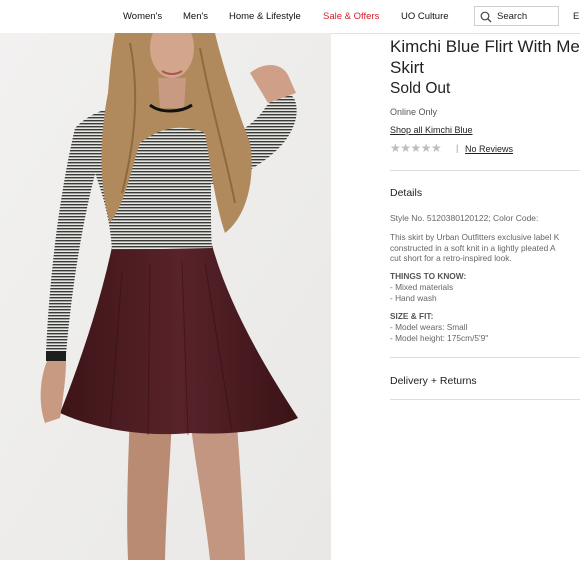 This screenshot has height=580, width=580. What do you see at coordinates (485, 46) in the screenshot?
I see `product-title-line-1: Kimchi Blue Flirt With Me` at bounding box center [485, 46].